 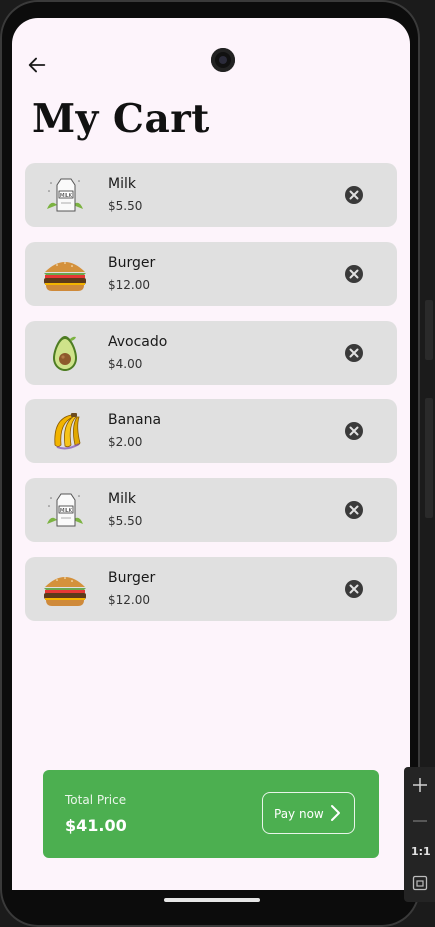 What do you see at coordinates (420, 821) in the screenshot?
I see `zoom-out-icon` at bounding box center [420, 821].